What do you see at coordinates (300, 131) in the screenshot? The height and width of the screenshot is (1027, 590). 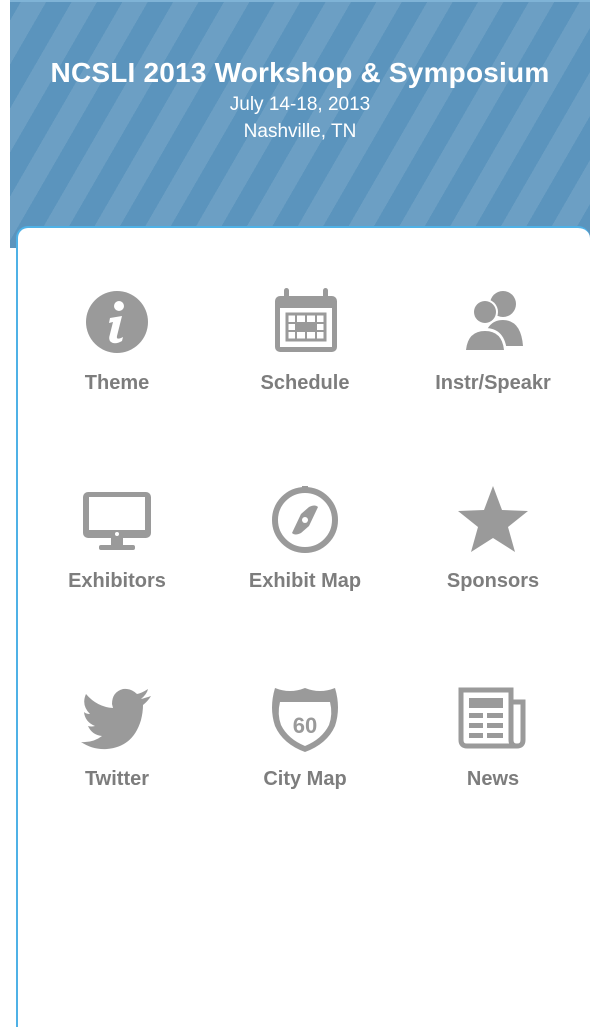 I see `event-location: Nashville, TN` at bounding box center [300, 131].